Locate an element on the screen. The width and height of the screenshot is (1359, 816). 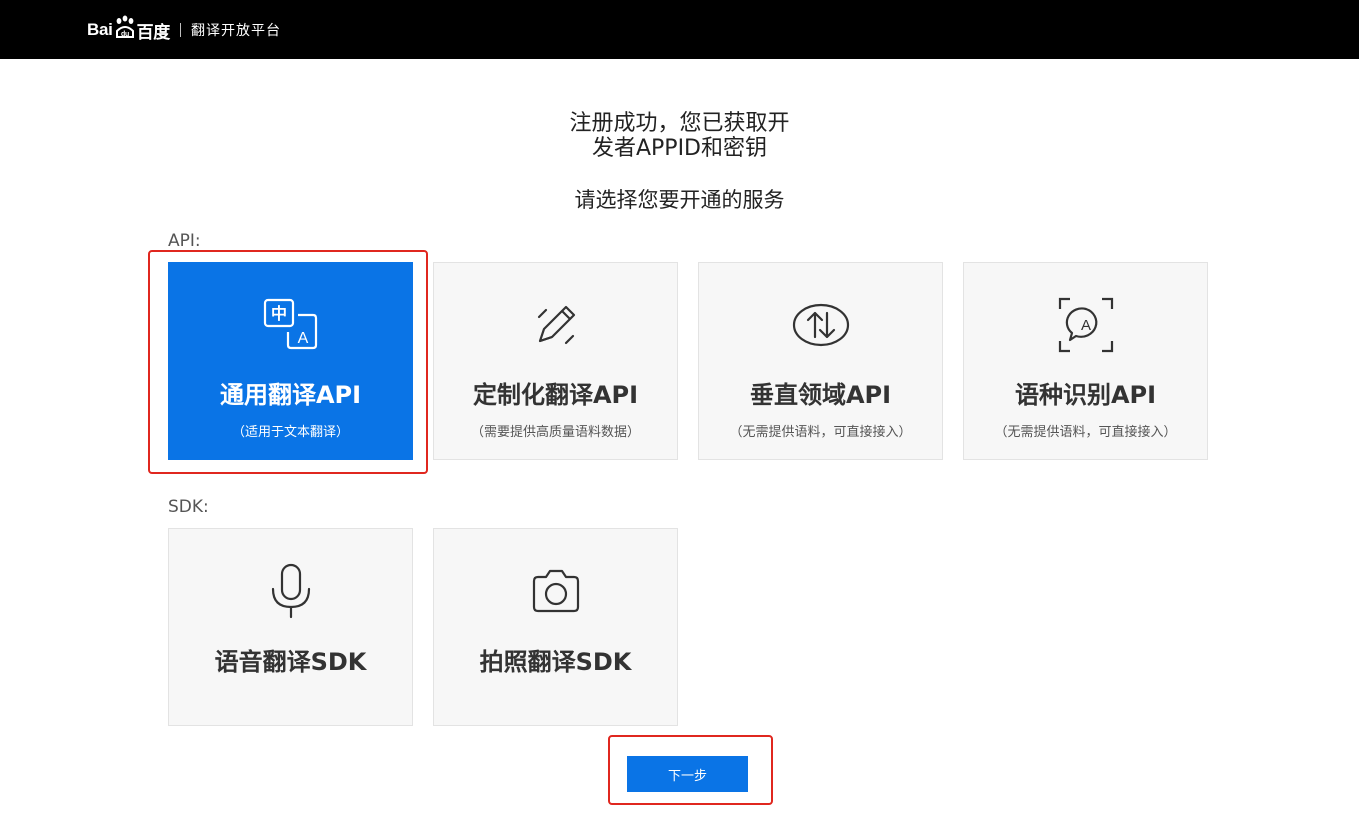
success-message-line1: 注册成功，您已获取开 is located at coordinates (679, 123).